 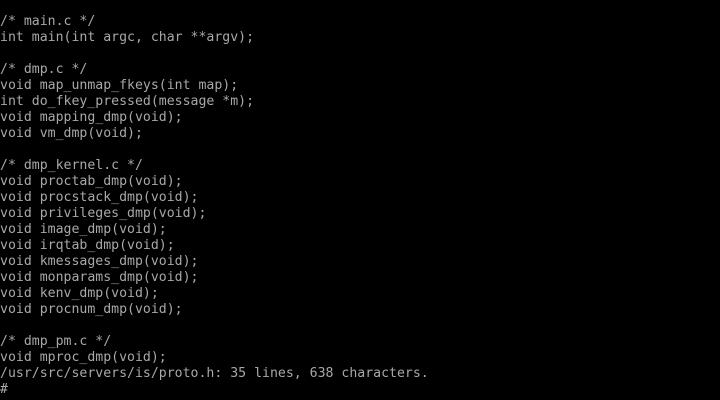 I want to click on code-line: void vm_dmp(void);, so click(x=71, y=133).